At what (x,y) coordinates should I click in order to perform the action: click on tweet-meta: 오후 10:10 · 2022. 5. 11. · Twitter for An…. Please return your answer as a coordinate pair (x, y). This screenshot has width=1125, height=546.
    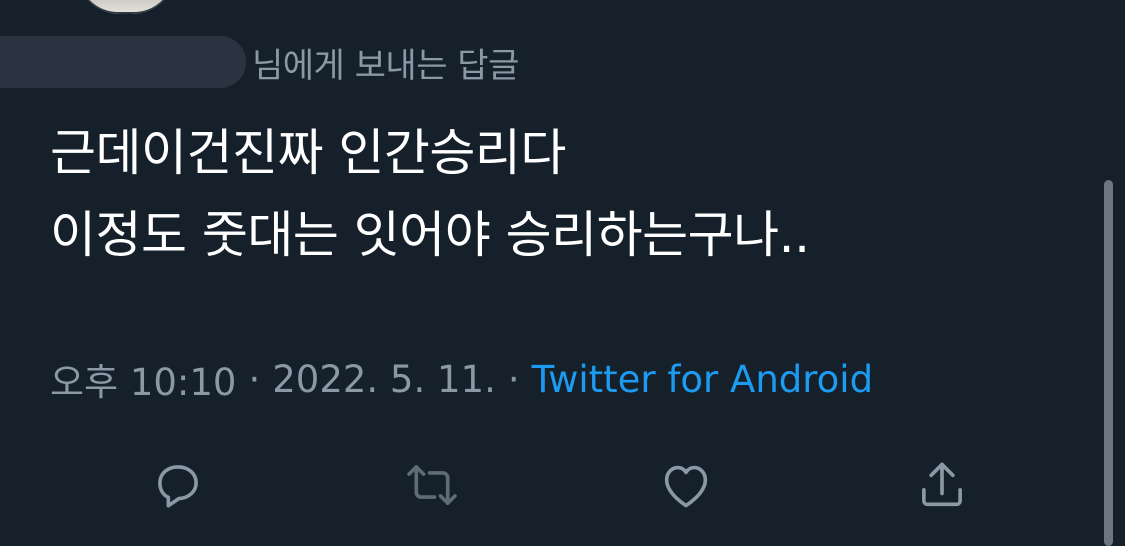
    Looking at the image, I should click on (461, 379).